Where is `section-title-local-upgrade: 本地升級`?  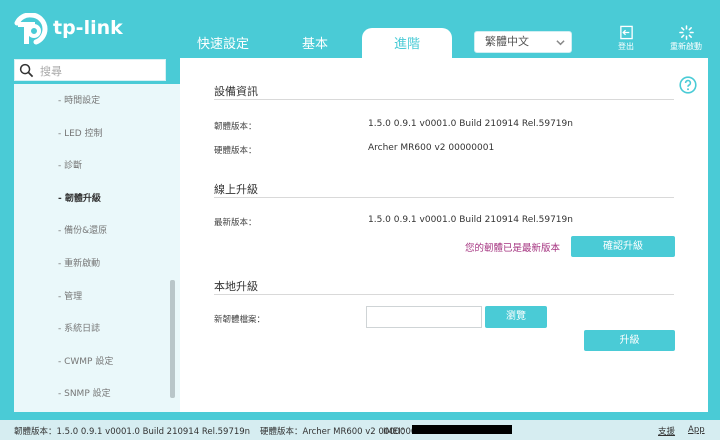 section-title-local-upgrade: 本地升級 is located at coordinates (236, 286).